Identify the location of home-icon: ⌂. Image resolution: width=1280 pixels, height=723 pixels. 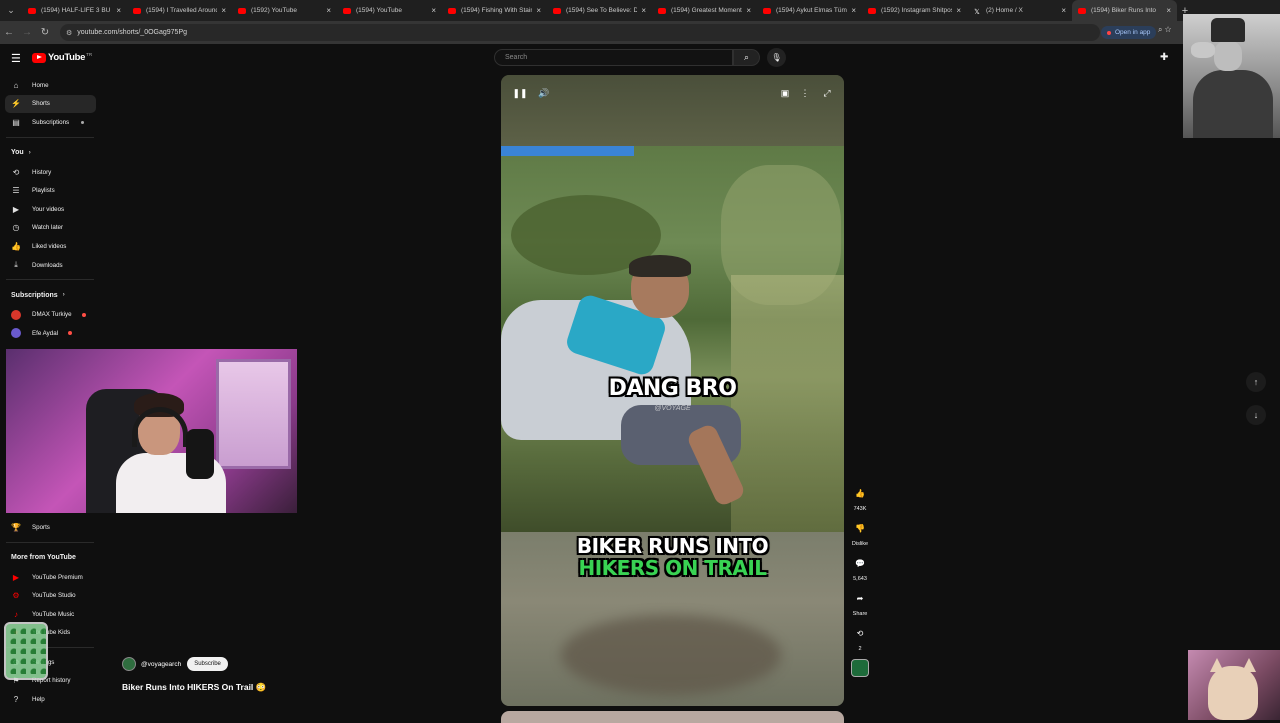
(16, 85).